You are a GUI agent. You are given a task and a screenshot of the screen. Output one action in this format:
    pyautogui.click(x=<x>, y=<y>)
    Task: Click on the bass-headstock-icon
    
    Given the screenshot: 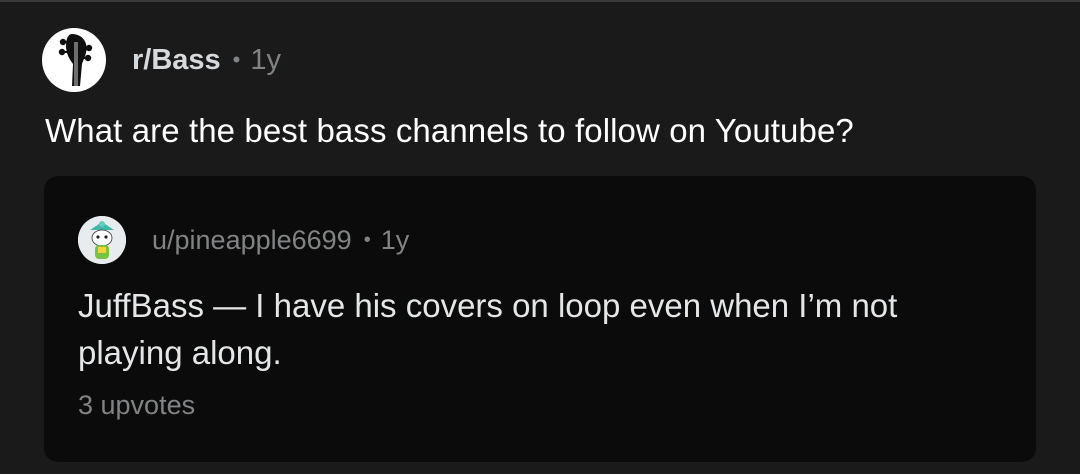 What is the action you would take?
    pyautogui.click(x=75, y=60)
    